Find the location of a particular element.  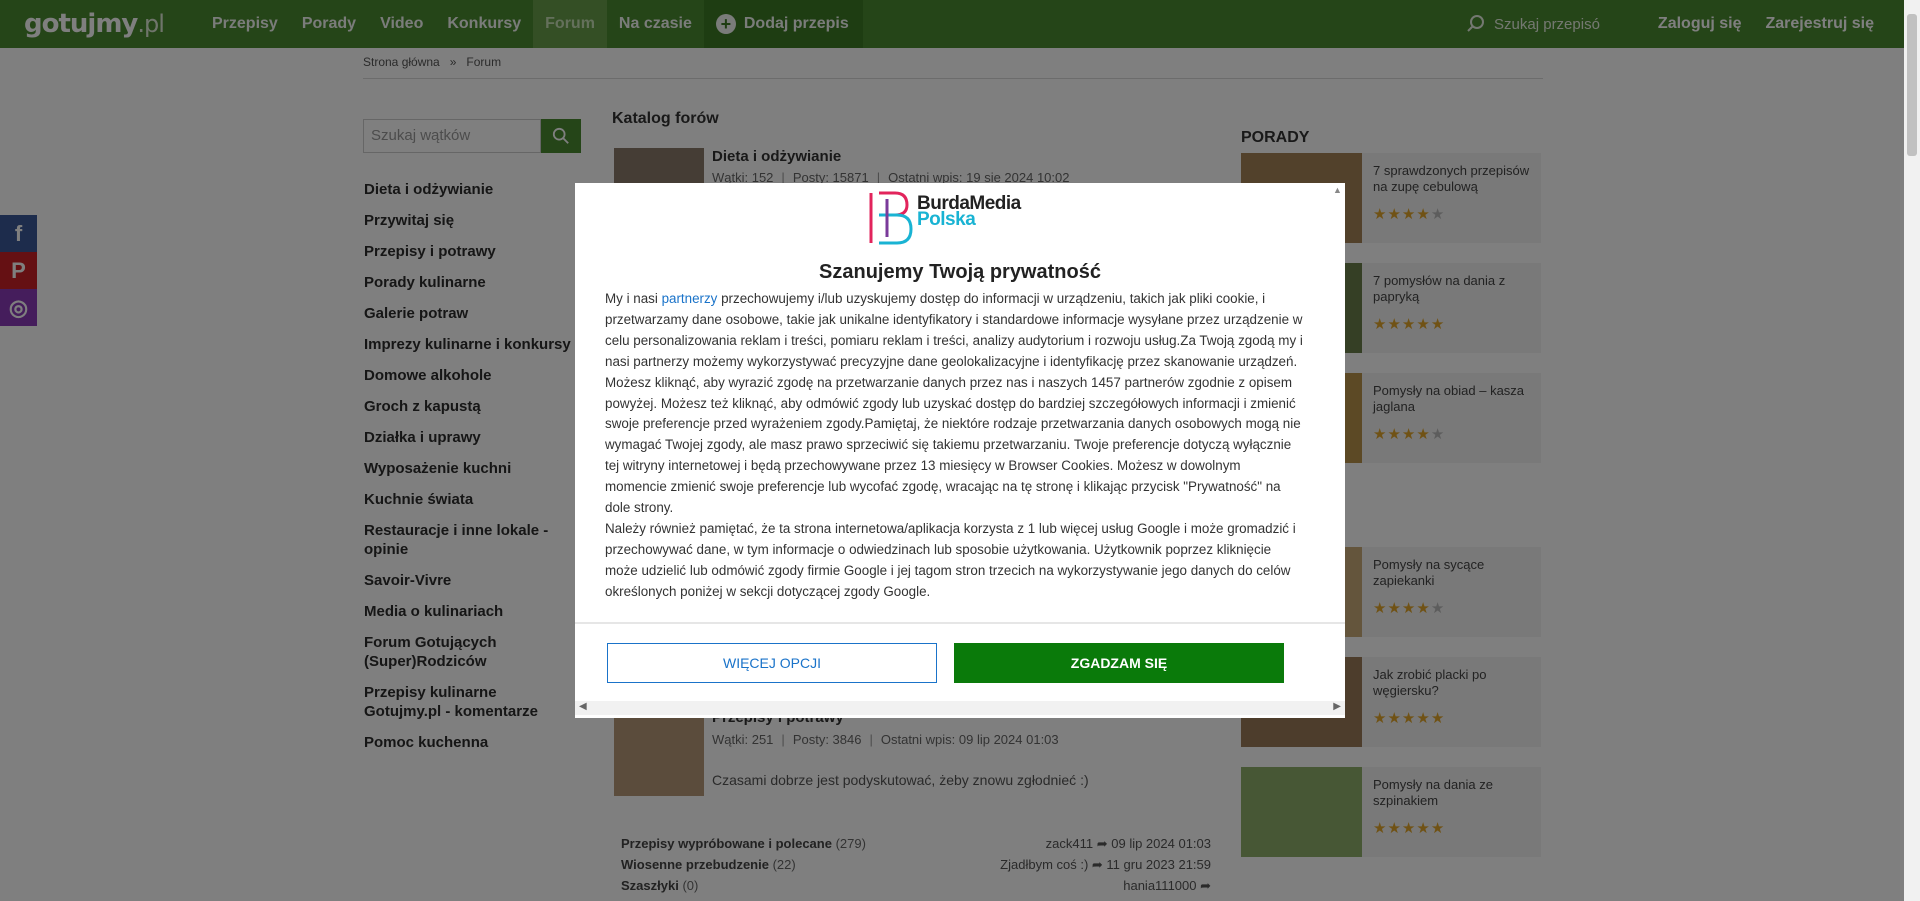

more-options-button: WIĘCEJ OPCJI is located at coordinates (772, 663).